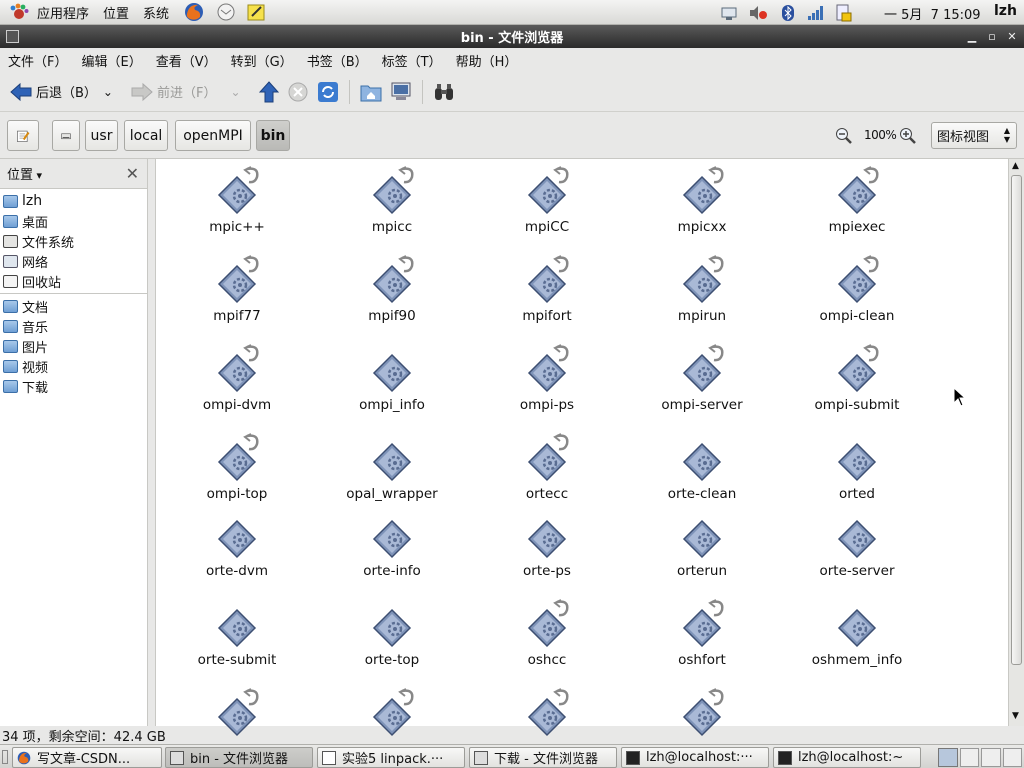 The width and height of the screenshot is (1024, 768). I want to click on menu-tabs: 标签（T）, so click(412, 60).